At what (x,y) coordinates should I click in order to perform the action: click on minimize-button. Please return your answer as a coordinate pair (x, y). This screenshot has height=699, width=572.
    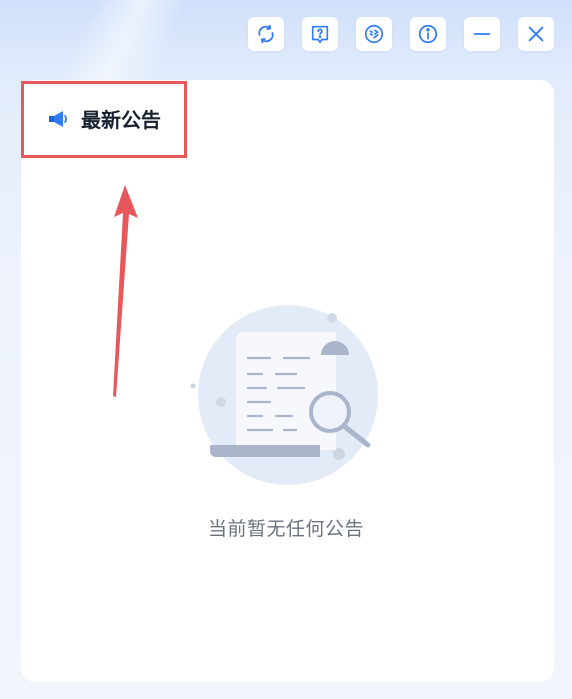
    Looking at the image, I should click on (482, 34).